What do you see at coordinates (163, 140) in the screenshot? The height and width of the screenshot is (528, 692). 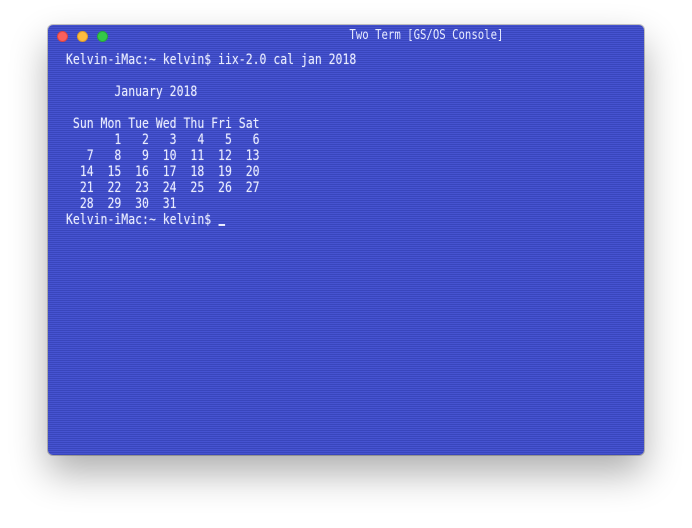 I see `calendar-week-row: 1 2 3 4 5 6` at bounding box center [163, 140].